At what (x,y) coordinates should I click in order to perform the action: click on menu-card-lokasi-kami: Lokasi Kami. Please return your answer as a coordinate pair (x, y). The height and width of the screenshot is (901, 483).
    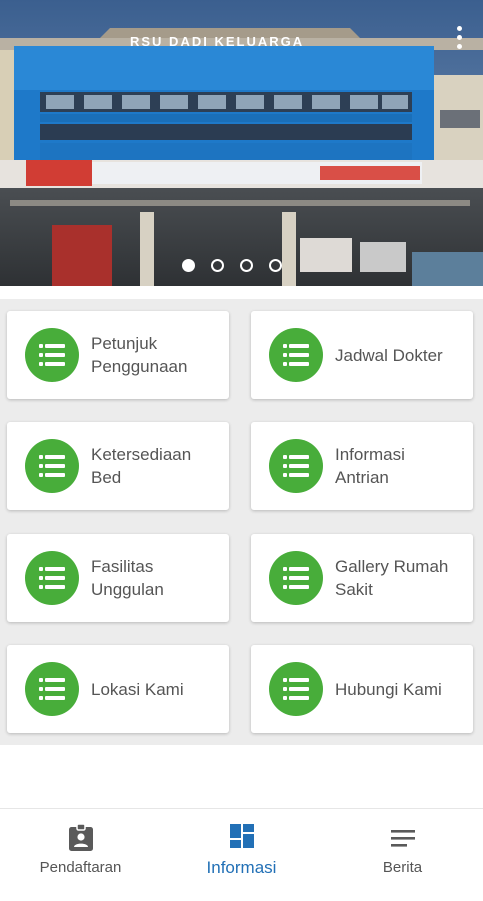
    Looking at the image, I should click on (118, 689).